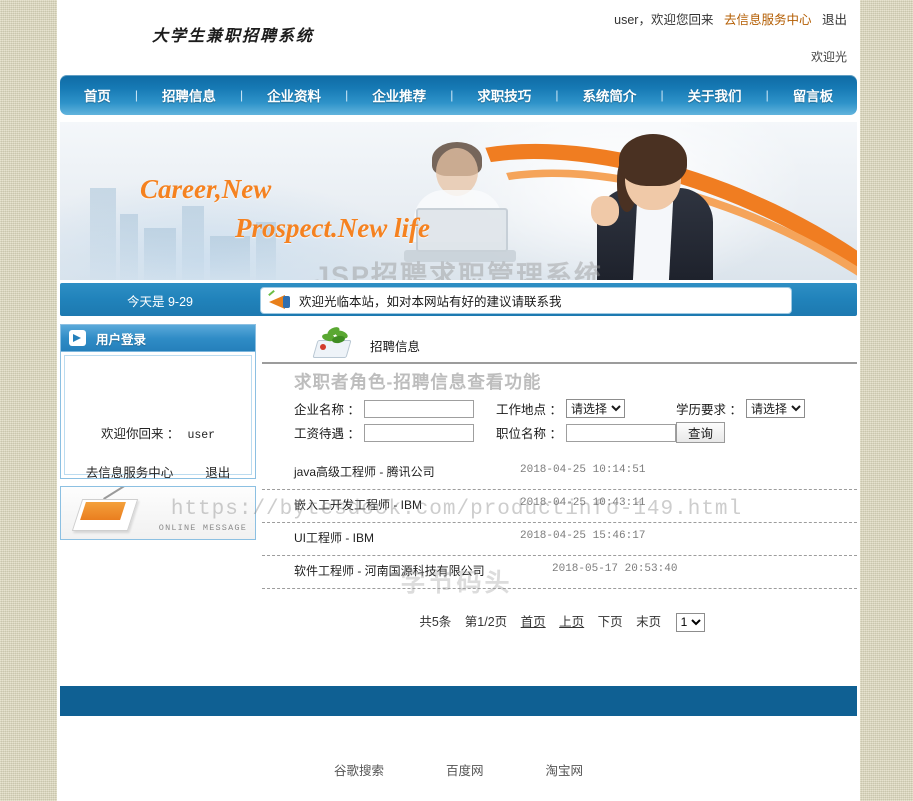 This screenshot has height=801, width=913. I want to click on job-title: java高级工程师 - 腾讯公司, so click(364, 471).